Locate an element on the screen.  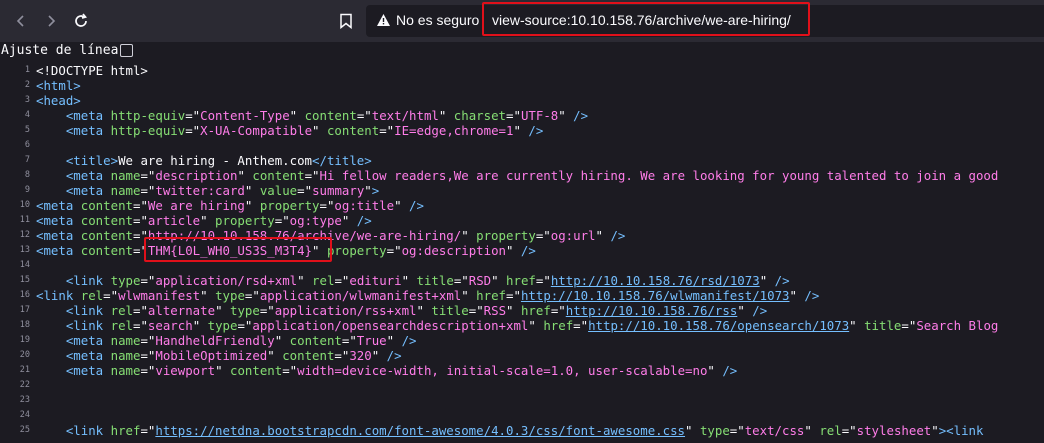
code-token: <html> is located at coordinates (58, 85).